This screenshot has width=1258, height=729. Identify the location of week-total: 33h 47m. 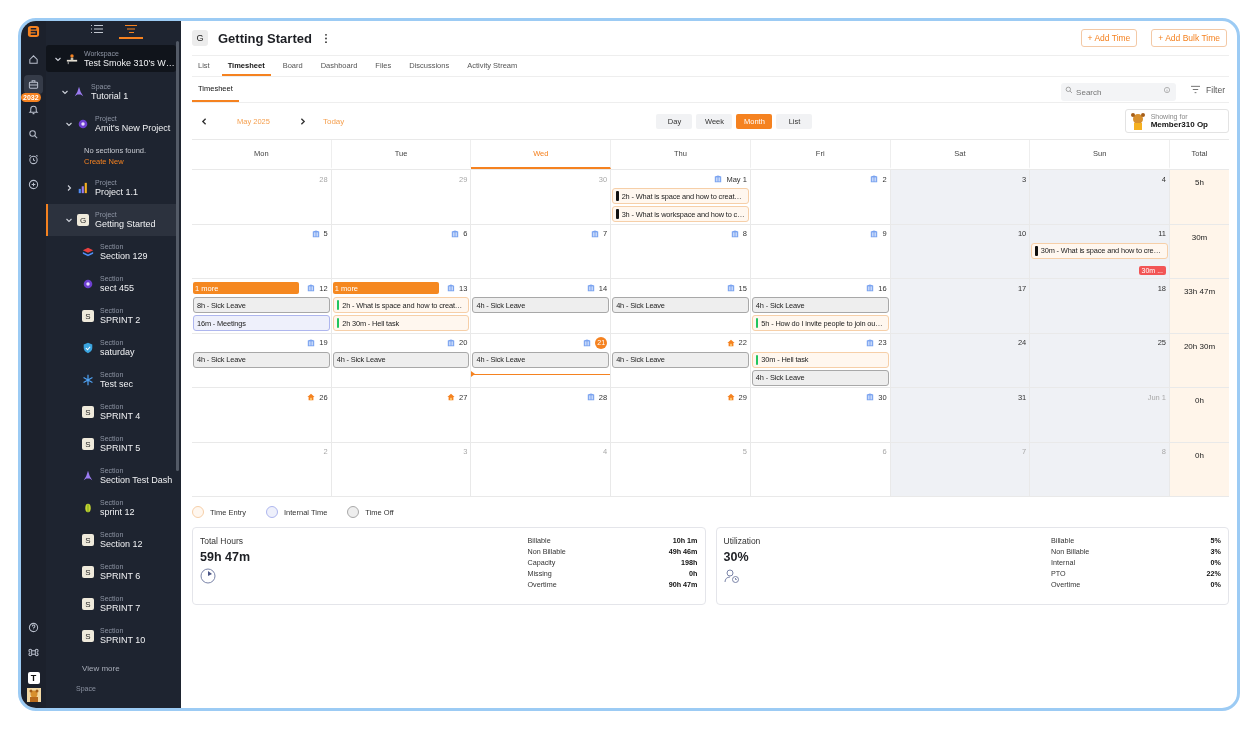
(1199, 306).